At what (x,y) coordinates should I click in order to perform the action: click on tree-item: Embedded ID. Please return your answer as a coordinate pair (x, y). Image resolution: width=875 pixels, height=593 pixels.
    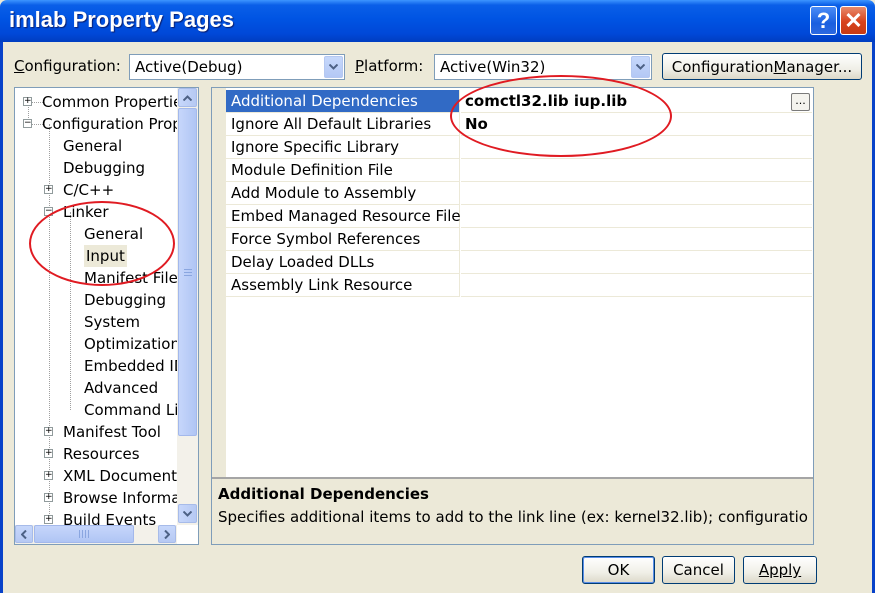
    Looking at the image, I should click on (96, 366).